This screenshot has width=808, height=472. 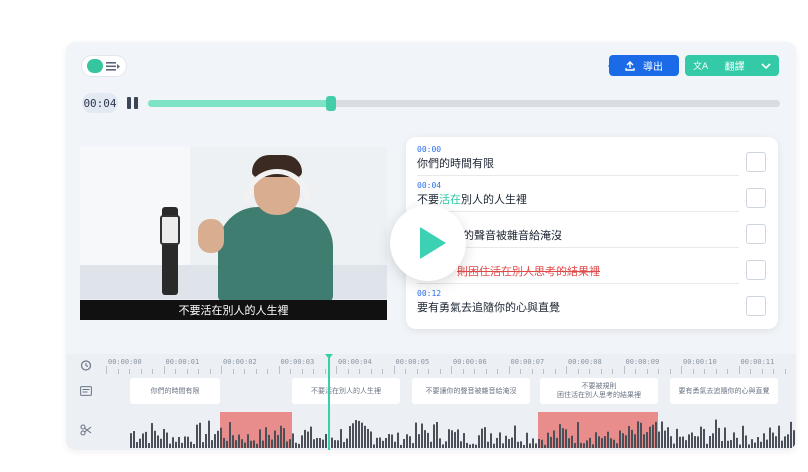 I want to click on translate-button: 文A 翻譯, so click(x=732, y=65).